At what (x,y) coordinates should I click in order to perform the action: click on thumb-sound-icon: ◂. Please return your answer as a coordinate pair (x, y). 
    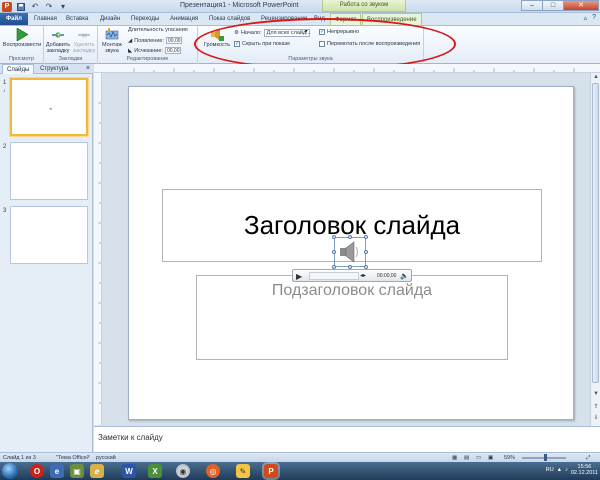
    Looking at the image, I should click on (50, 109).